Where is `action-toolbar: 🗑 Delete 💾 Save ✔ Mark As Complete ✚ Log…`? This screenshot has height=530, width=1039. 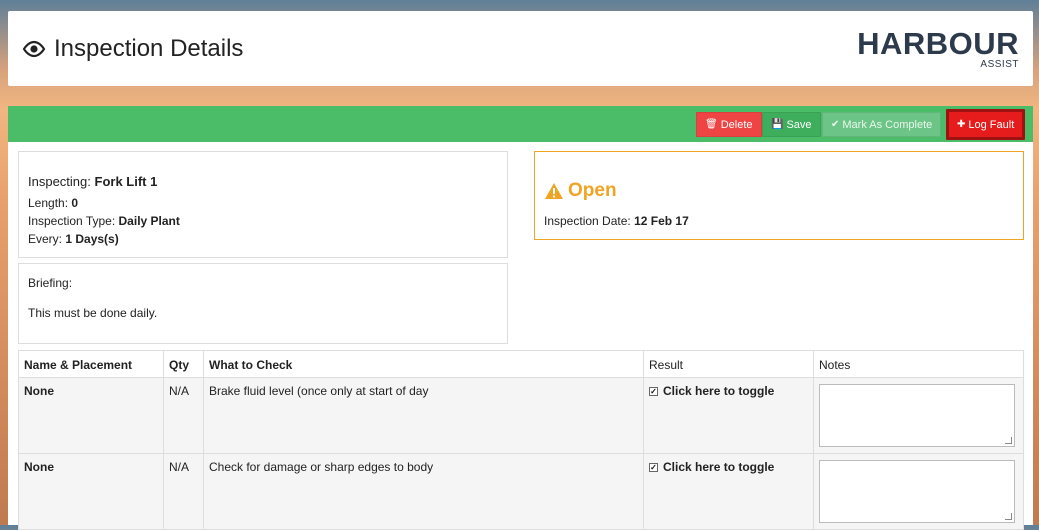
action-toolbar: 🗑 Delete 💾 Save ✔ Mark As Complete ✚ Log… is located at coordinates (520, 124).